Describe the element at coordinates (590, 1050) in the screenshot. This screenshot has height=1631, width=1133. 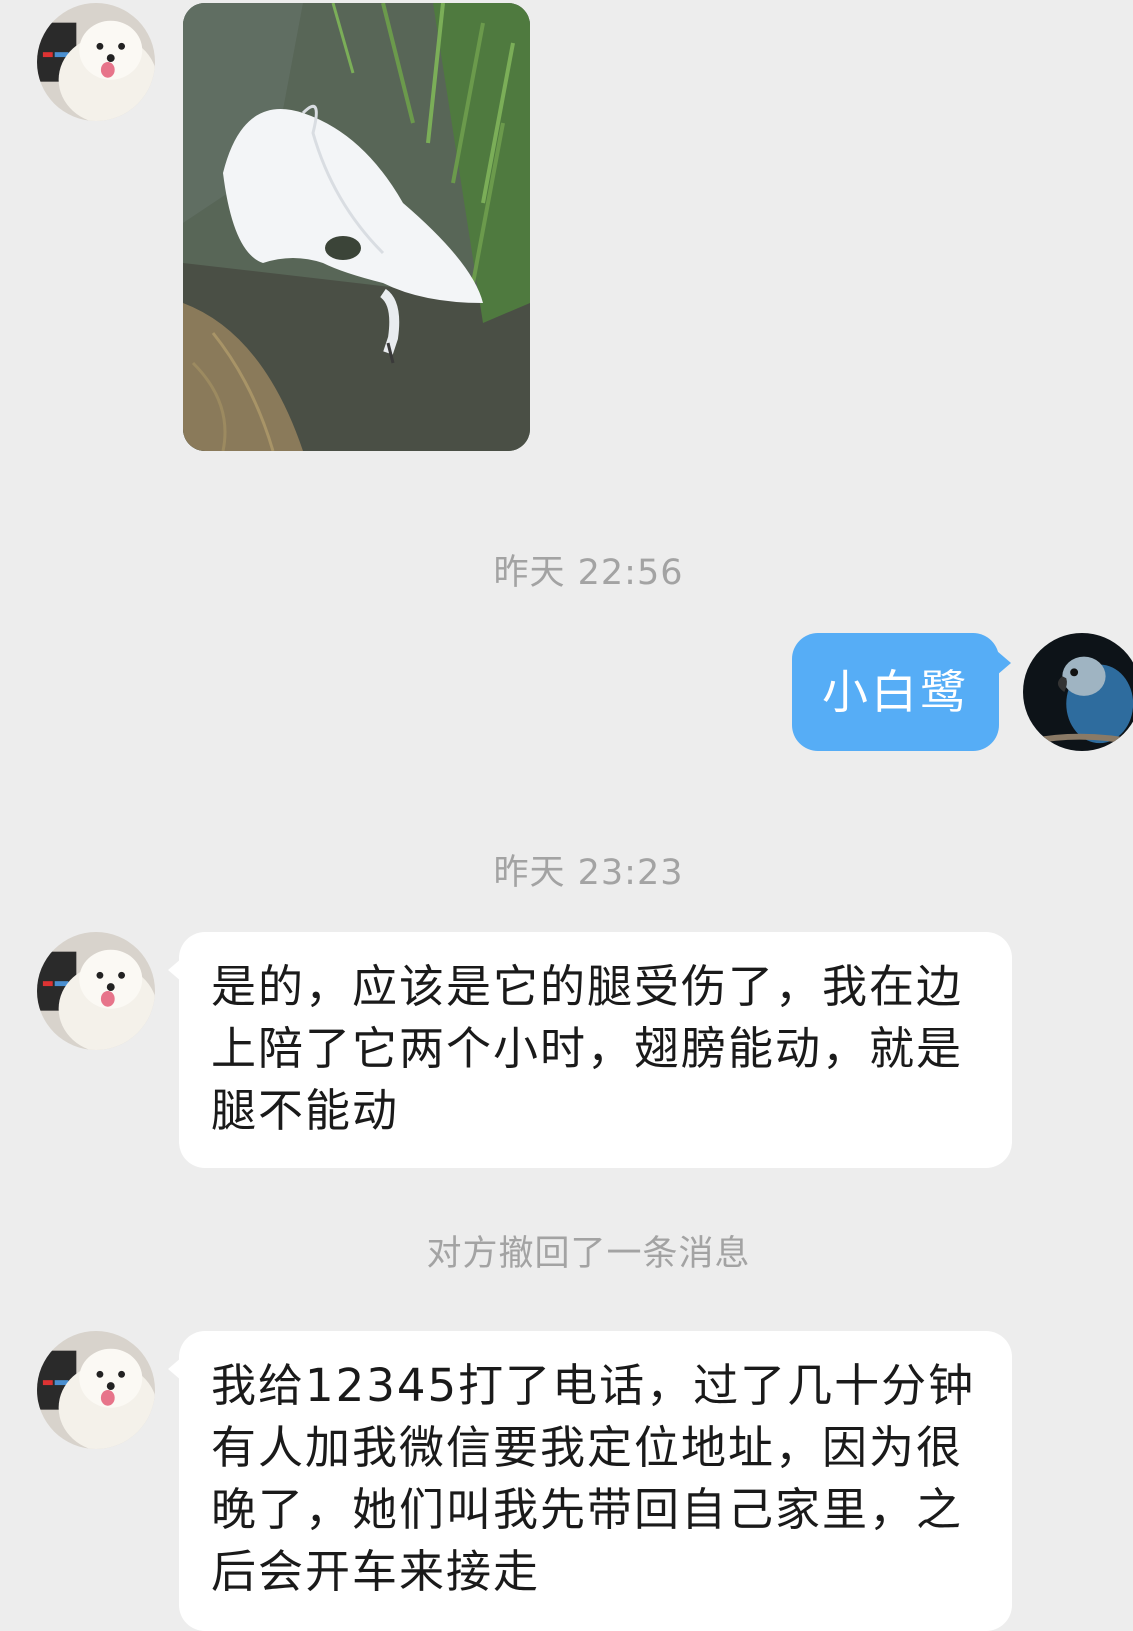
I see `incoming-message-bubble: 是的，应该是它的腿受伤了，我在边上陪了它两个小时，翅膀能动，就是腿不能动` at that location.